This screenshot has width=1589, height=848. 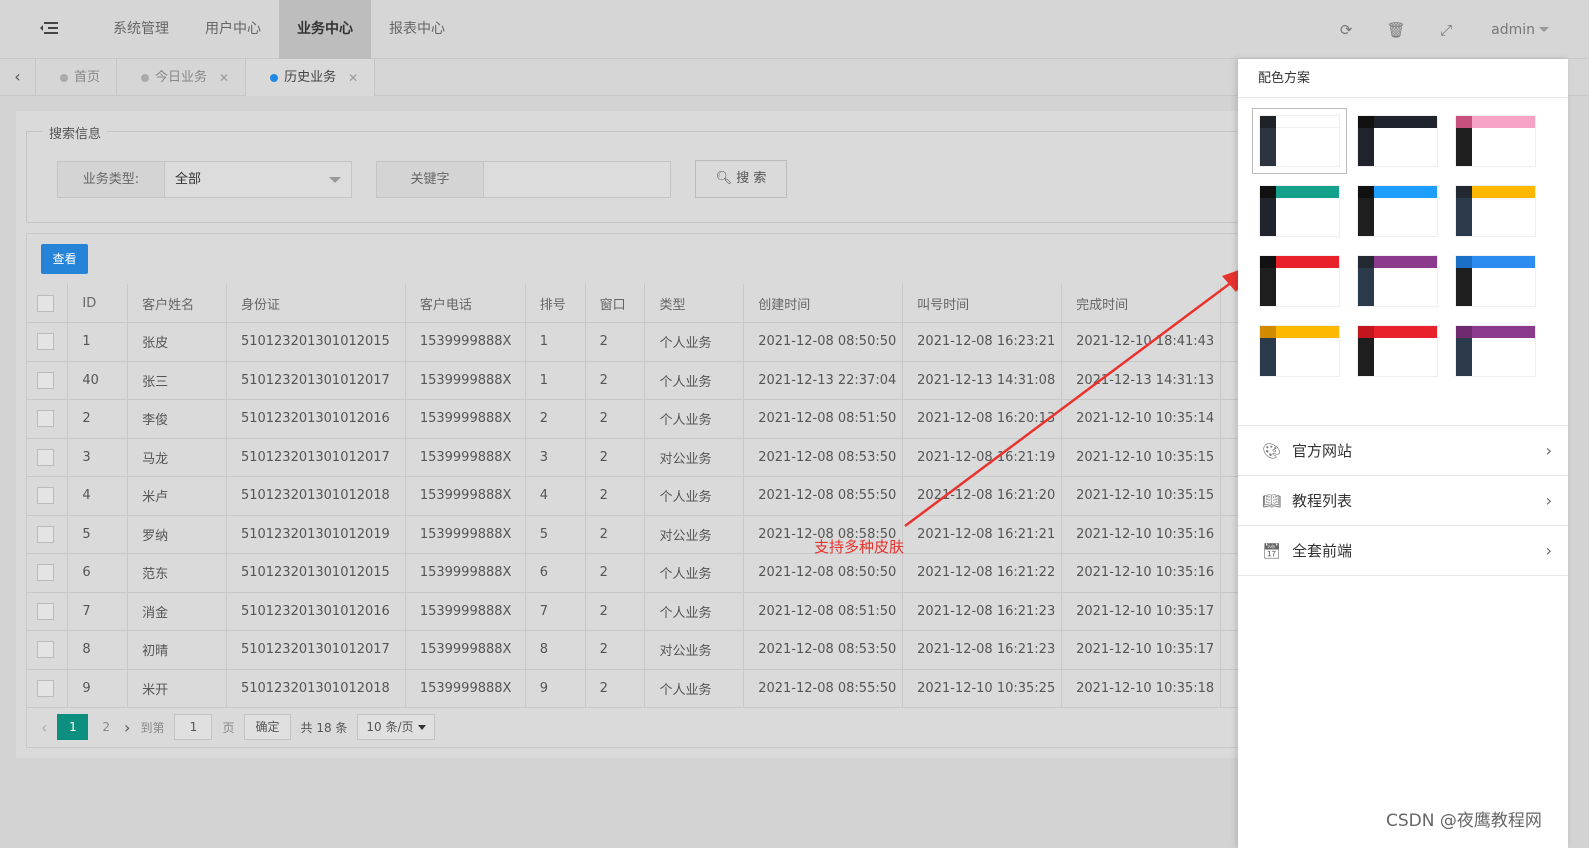 I want to click on table-header-row: ID 客户姓名 身份证 客户电话 排号 窗口 类型 创建时间 叫号时间 完成时间, so click(x=641, y=303).